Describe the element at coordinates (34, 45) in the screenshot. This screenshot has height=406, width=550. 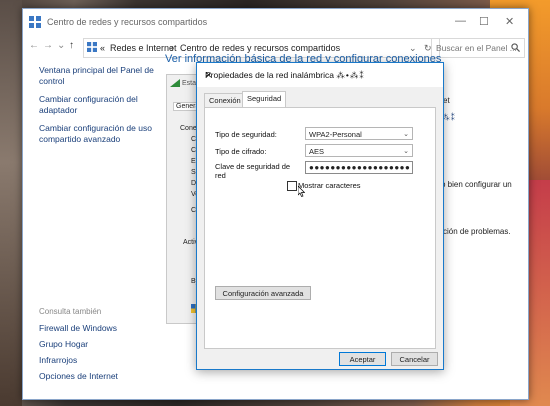
I see `back-button: ←` at that location.